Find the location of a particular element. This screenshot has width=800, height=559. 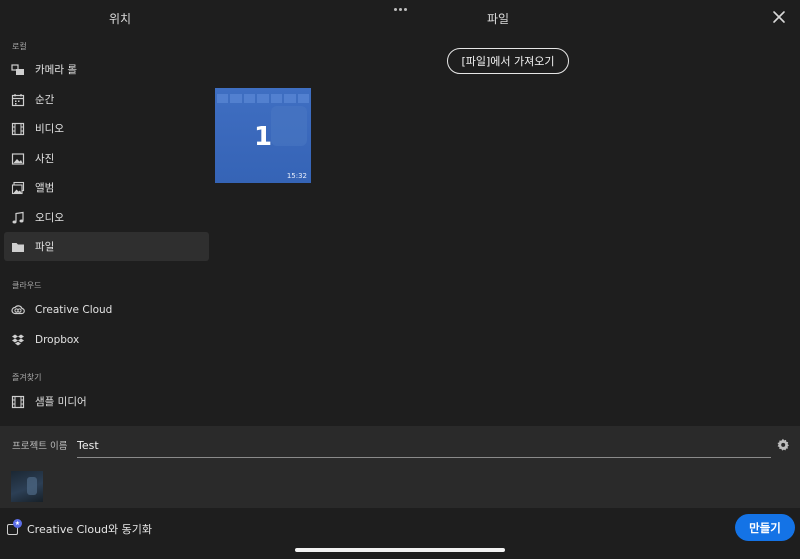

sidebar-item-creative-cloud: Creative Cloud is located at coordinates (106, 309).